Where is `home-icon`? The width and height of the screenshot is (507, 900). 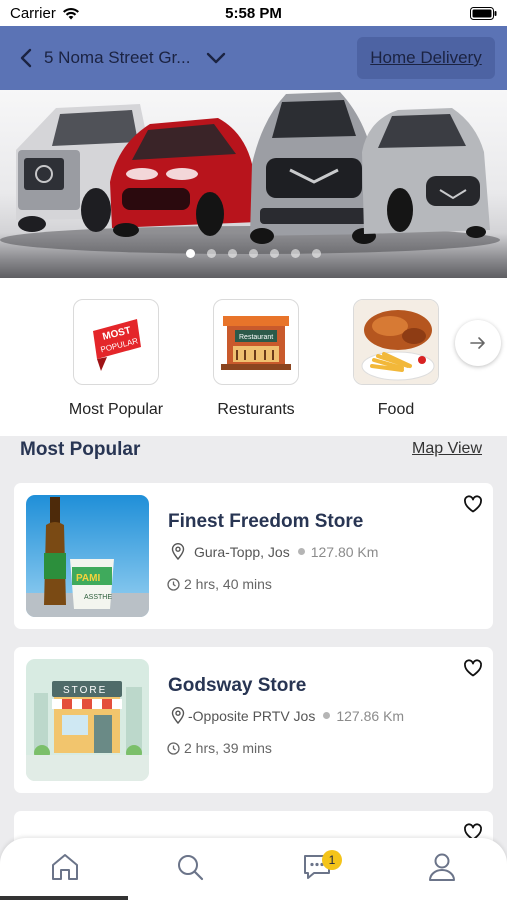 home-icon is located at coordinates (65, 867).